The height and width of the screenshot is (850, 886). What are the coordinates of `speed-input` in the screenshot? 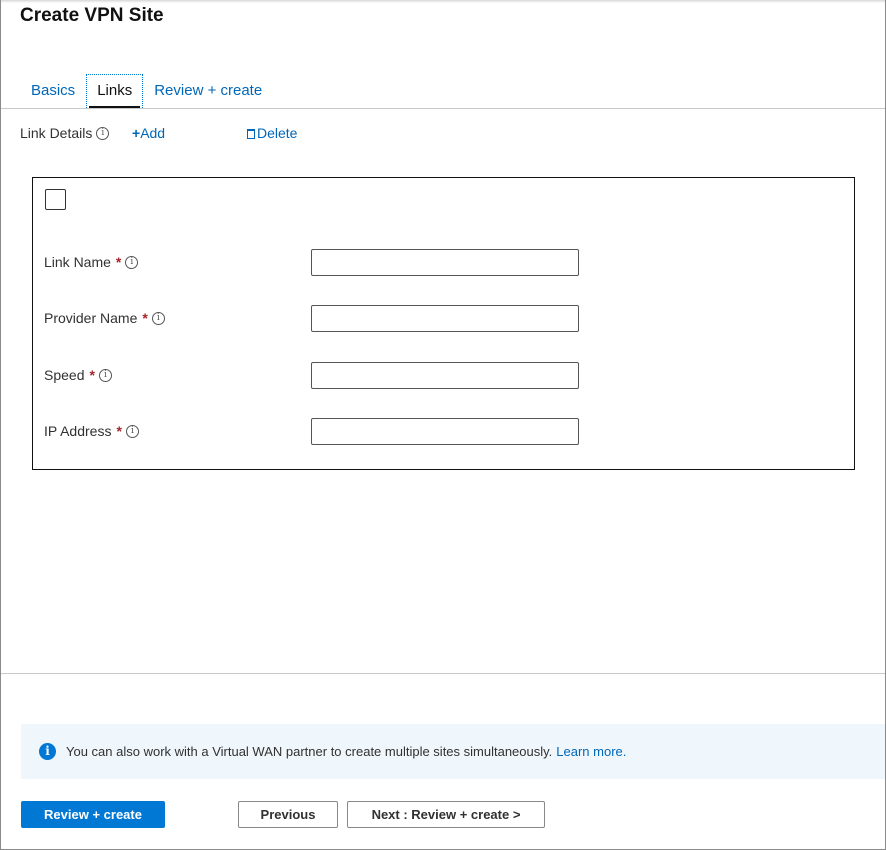 It's located at (445, 375).